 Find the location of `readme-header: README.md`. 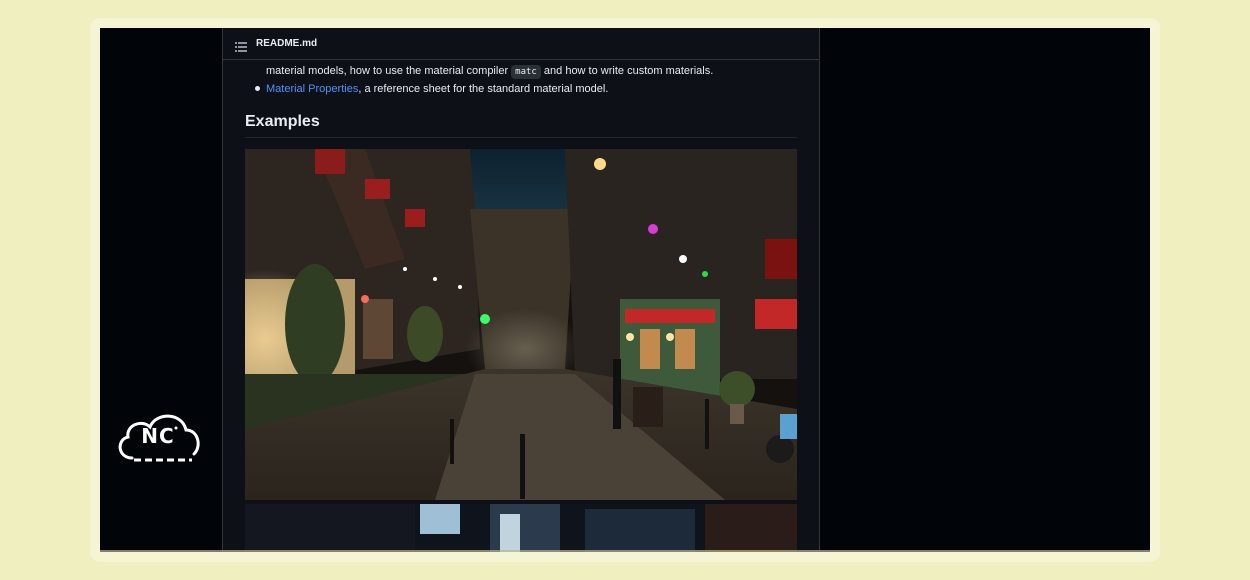

readme-header: README.md is located at coordinates (521, 44).